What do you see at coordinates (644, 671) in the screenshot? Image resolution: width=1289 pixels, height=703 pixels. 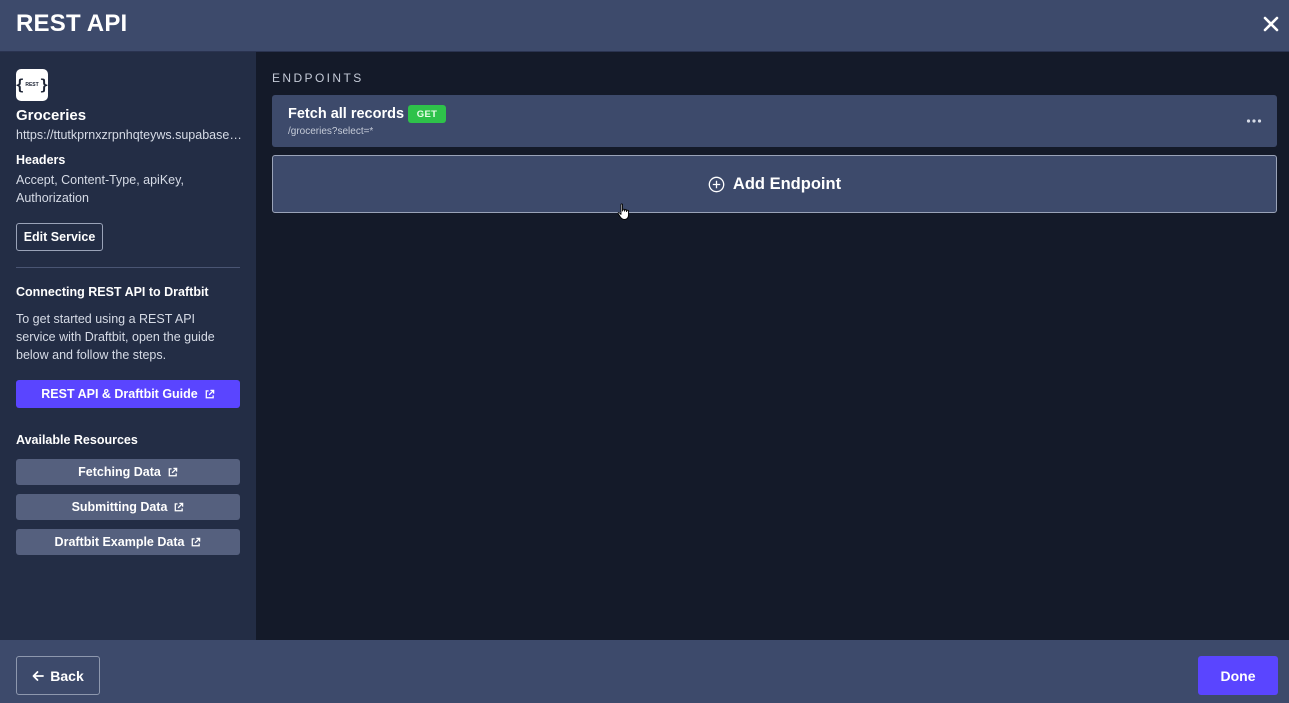 I see `modal-footer: Back Done` at bounding box center [644, 671].